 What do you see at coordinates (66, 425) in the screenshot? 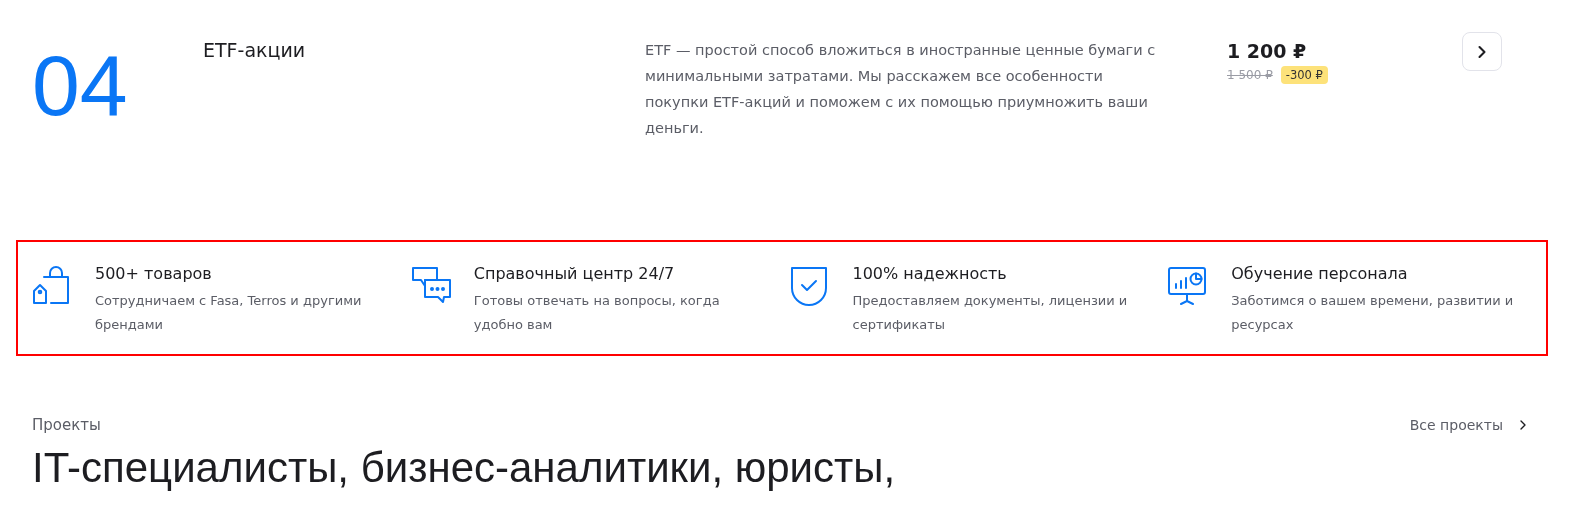
I see `section-label: Проекты` at bounding box center [66, 425].